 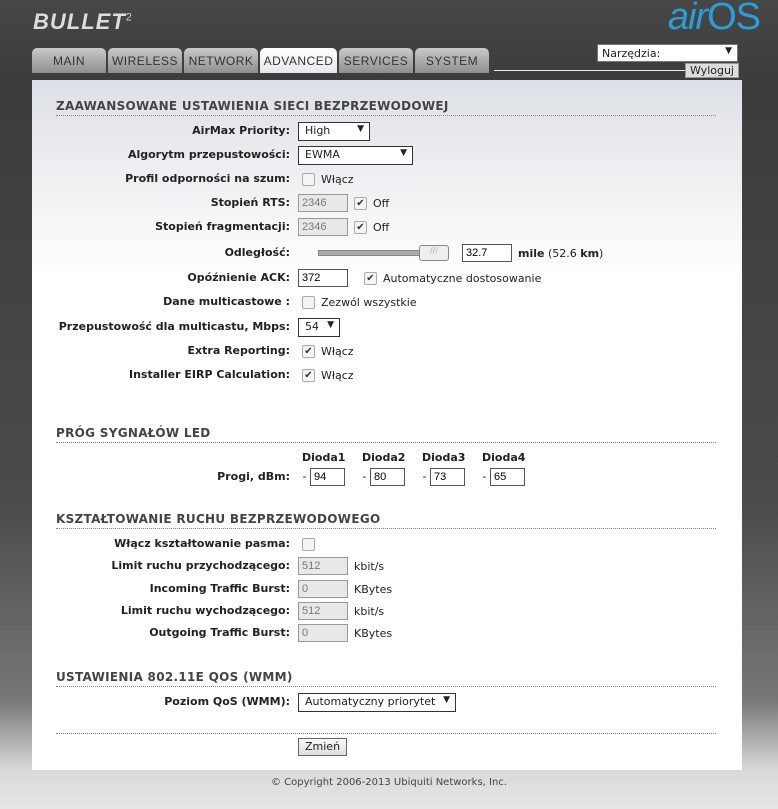 I want to click on noise-checkbox, so click(x=308, y=179).